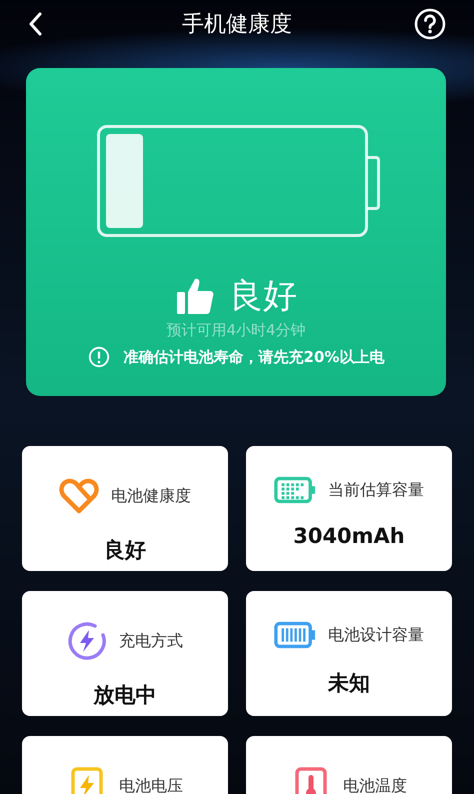 The height and width of the screenshot is (794, 474). Describe the element at coordinates (376, 635) in the screenshot. I see `card-label: 电池设计容量` at that location.